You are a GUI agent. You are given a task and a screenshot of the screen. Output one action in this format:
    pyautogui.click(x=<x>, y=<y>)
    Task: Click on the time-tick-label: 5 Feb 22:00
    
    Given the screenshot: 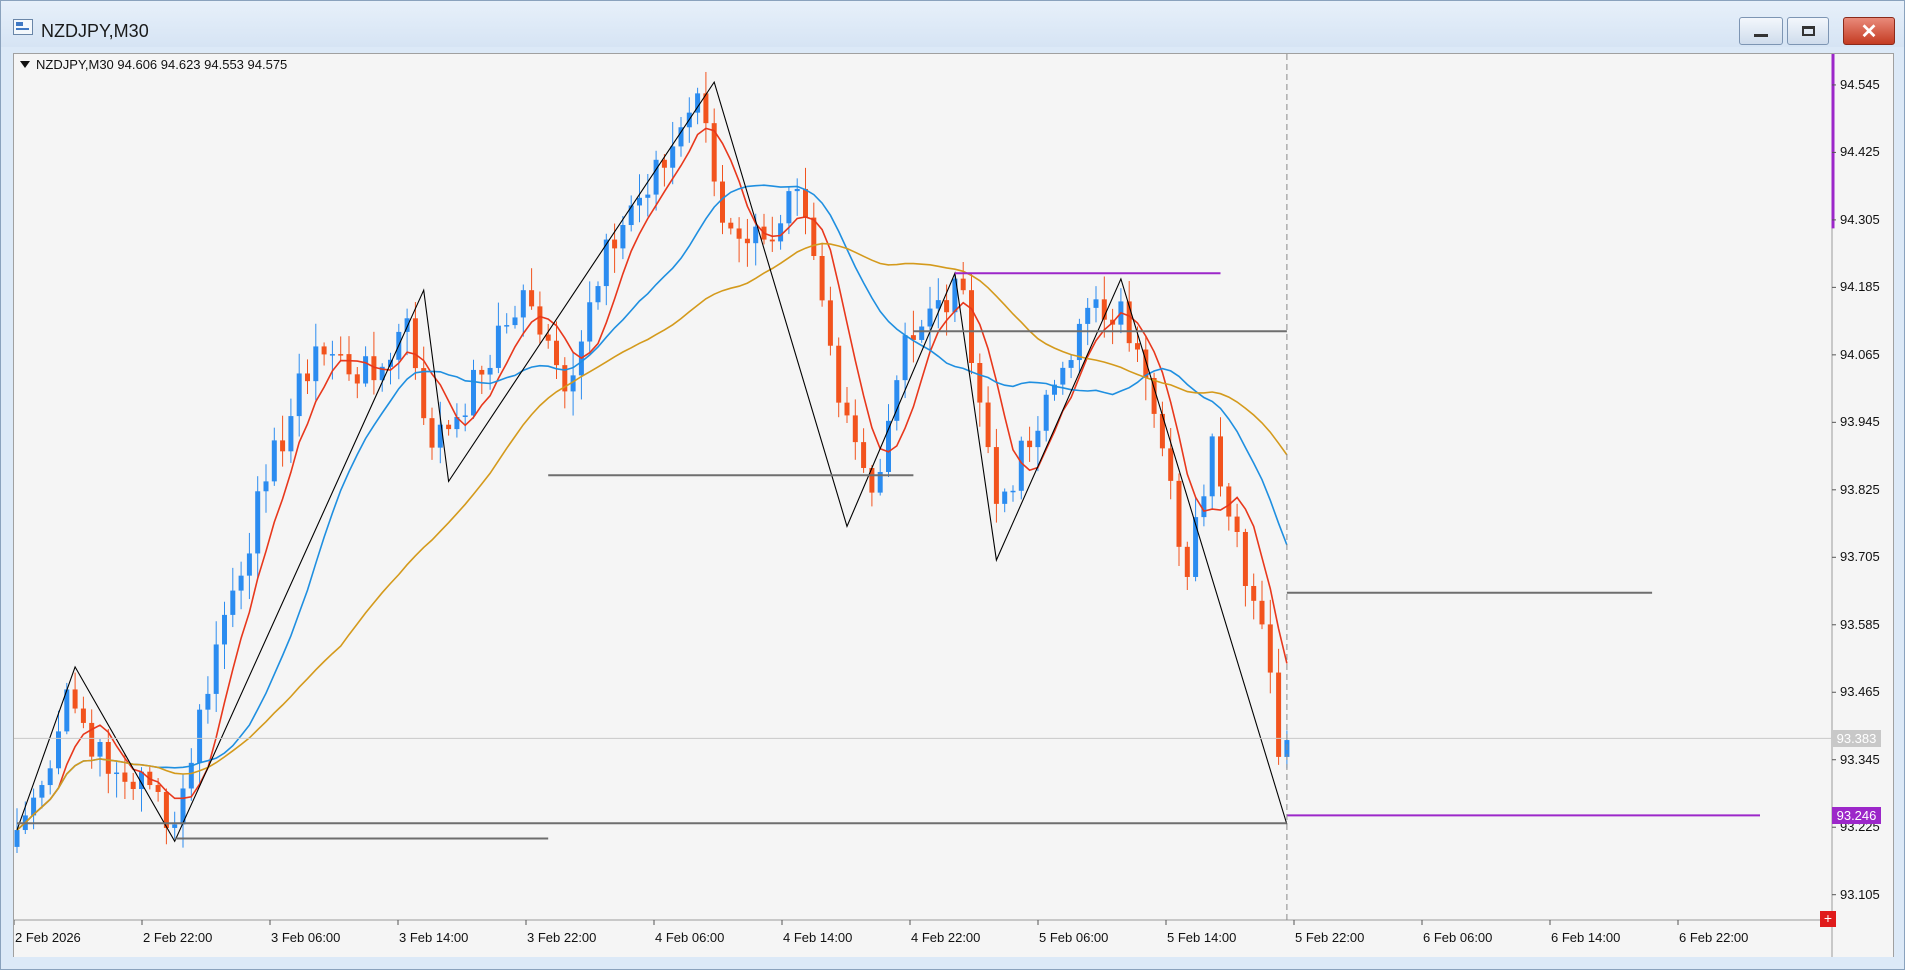 What is the action you would take?
    pyautogui.click(x=1330, y=937)
    